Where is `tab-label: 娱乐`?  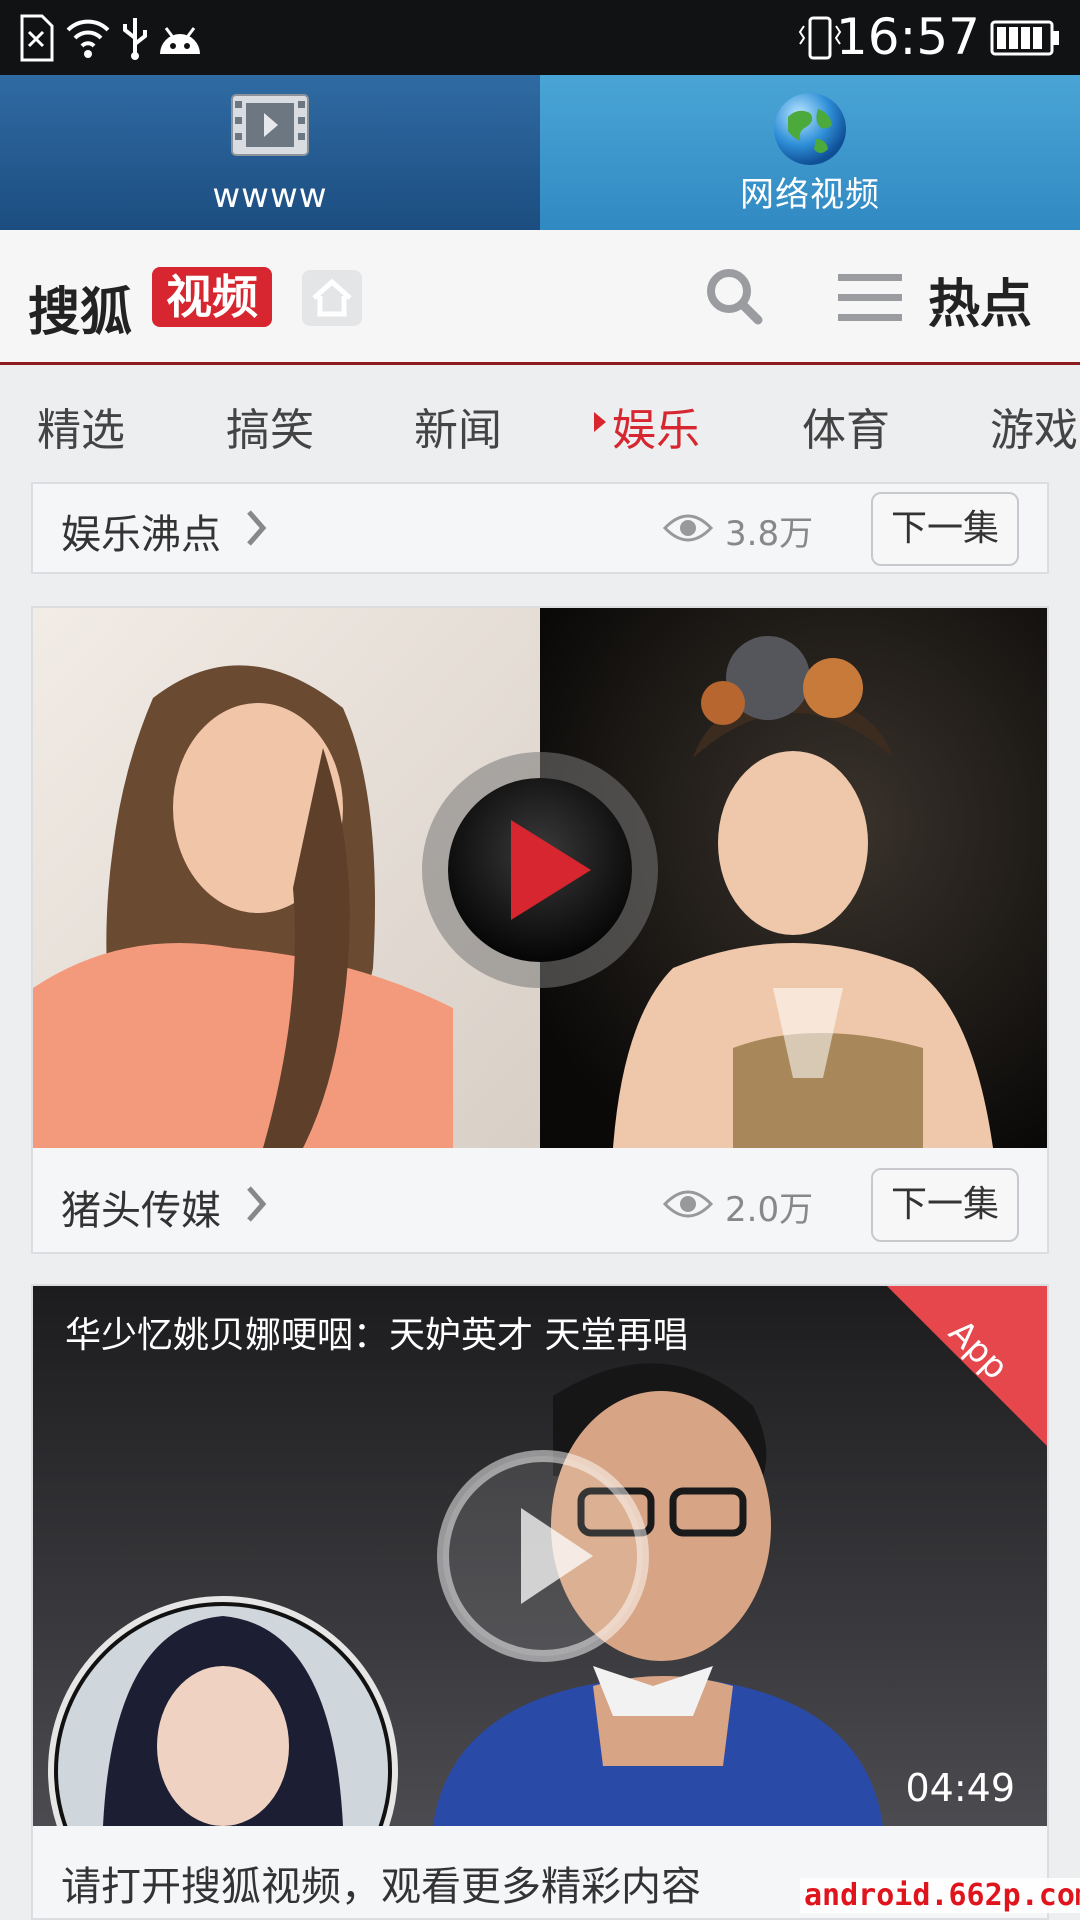
tab-label: 娱乐 is located at coordinates (656, 430).